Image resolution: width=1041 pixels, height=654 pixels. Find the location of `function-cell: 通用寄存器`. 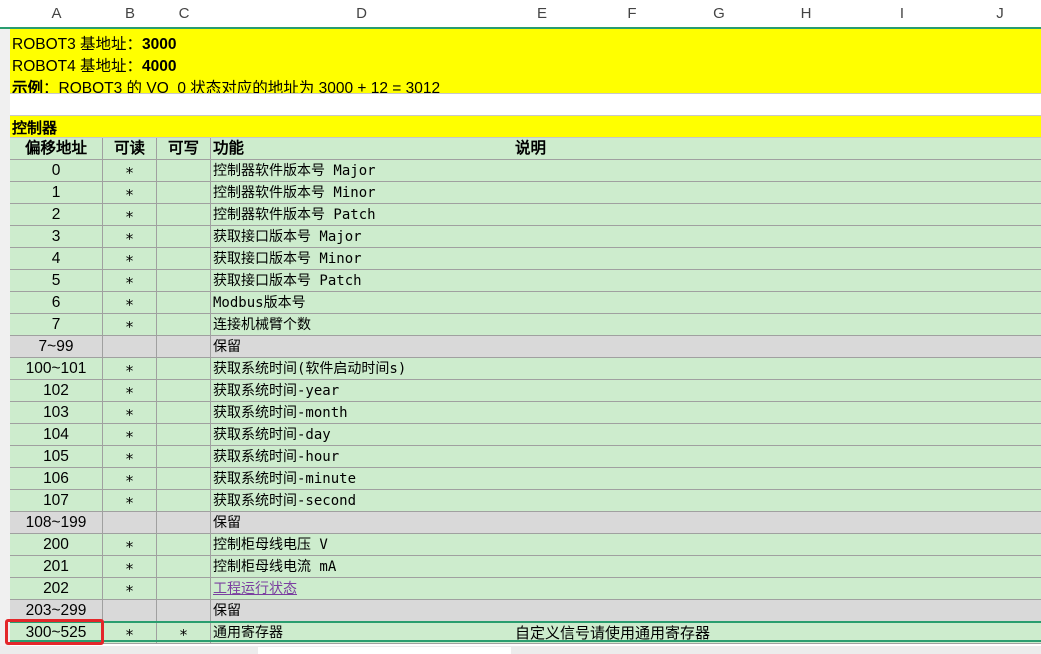

function-cell: 通用寄存器 is located at coordinates (362, 633).